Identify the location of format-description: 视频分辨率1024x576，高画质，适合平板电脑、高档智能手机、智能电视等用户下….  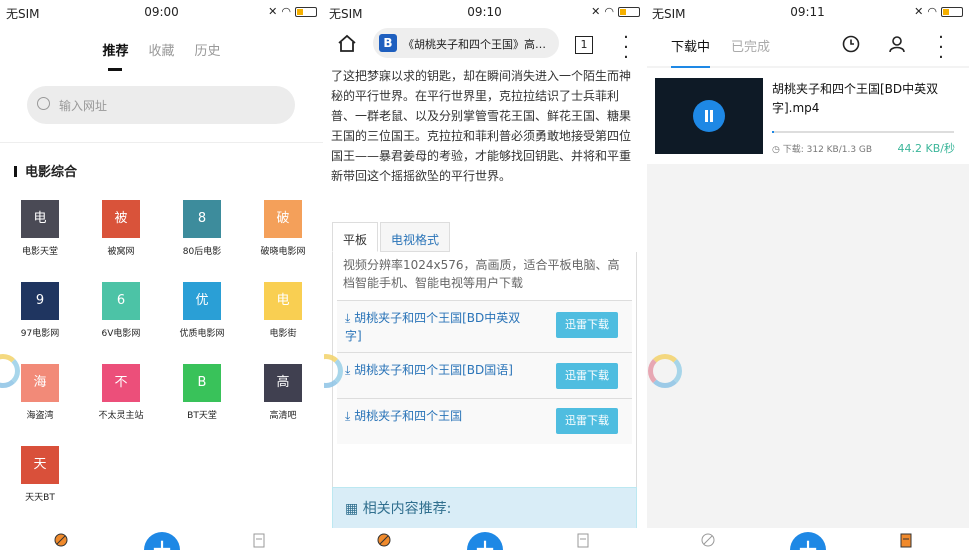
(481, 274).